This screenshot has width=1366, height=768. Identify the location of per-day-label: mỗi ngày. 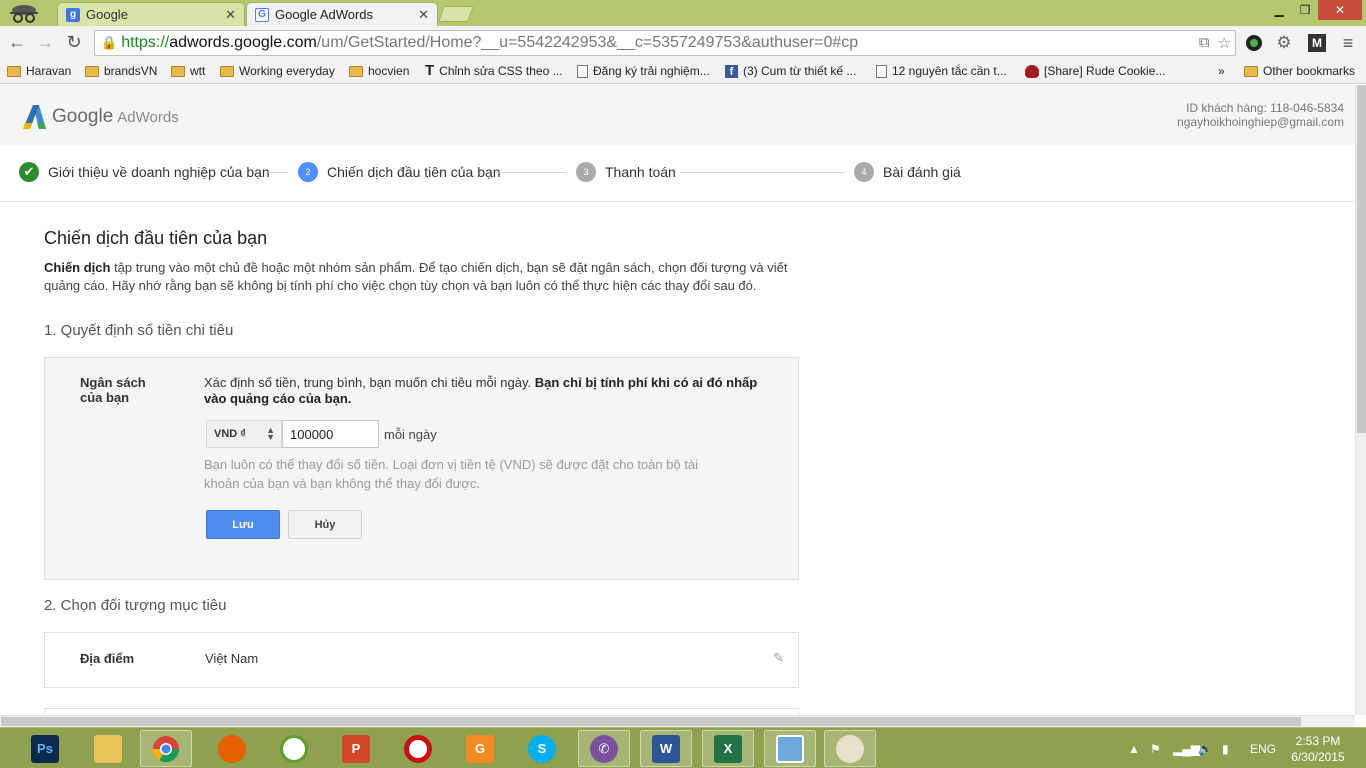
(410, 434).